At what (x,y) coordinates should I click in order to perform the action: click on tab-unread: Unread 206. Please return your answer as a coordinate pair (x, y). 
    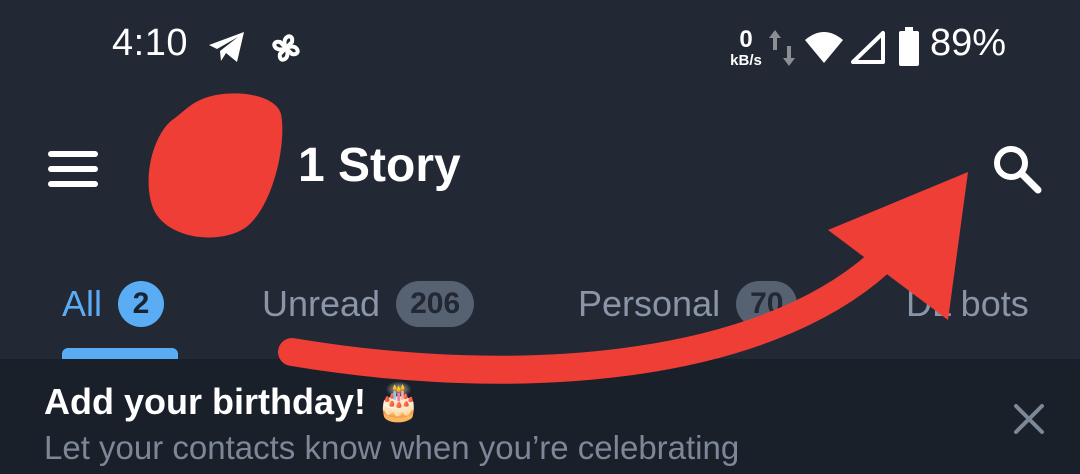
    Looking at the image, I should click on (368, 304).